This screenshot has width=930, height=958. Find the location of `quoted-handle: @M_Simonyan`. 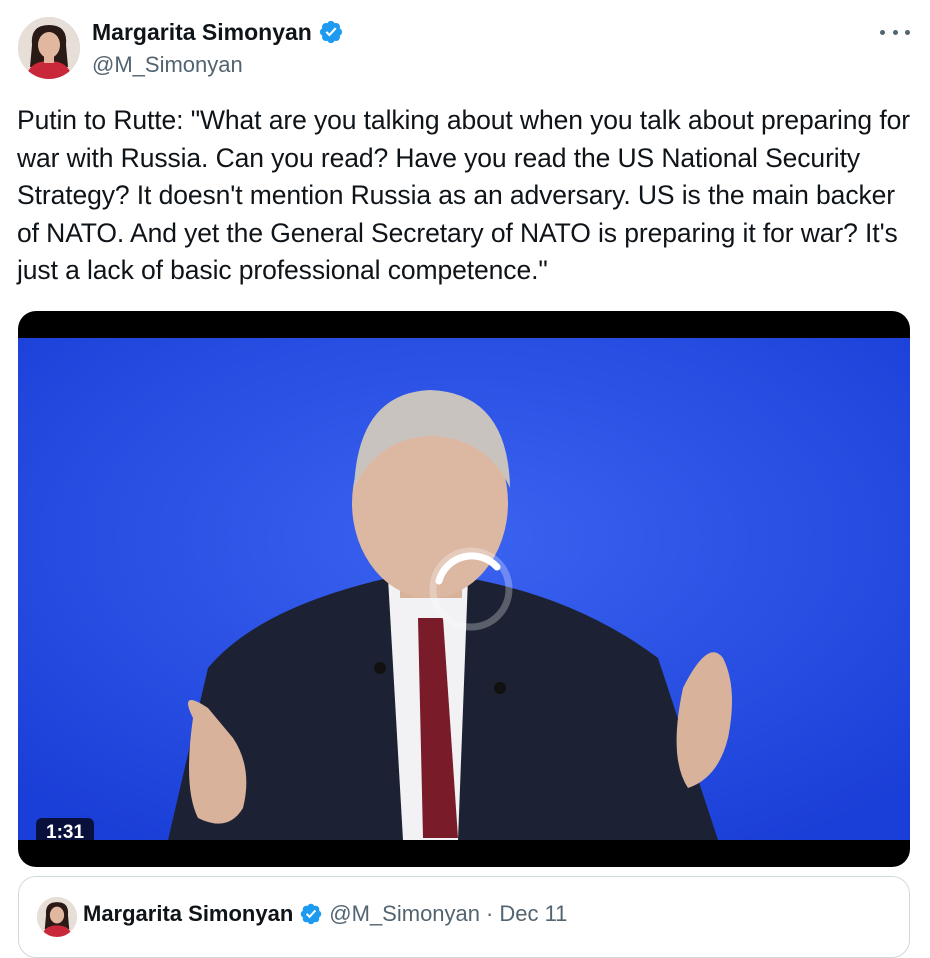

quoted-handle: @M_Simonyan is located at coordinates (404, 914).